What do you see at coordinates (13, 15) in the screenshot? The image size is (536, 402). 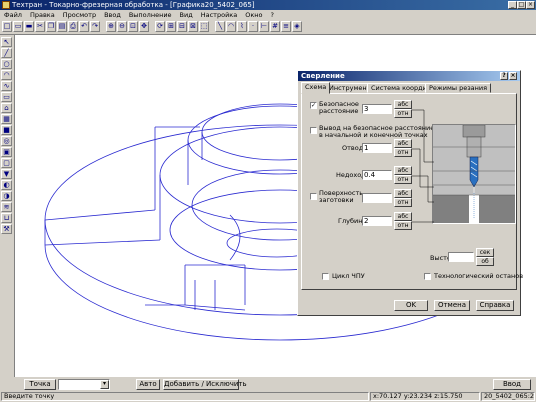 I see `menu-file: Файл` at bounding box center [13, 15].